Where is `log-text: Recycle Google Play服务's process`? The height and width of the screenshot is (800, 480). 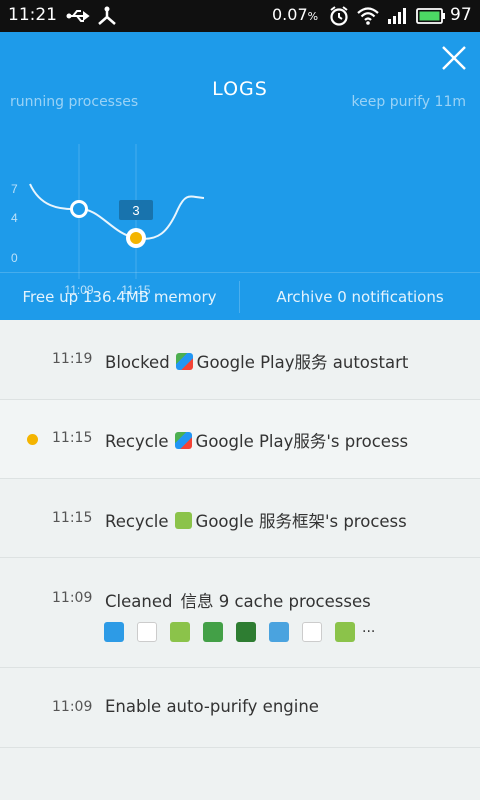
log-text: Recycle Google Play服务's process is located at coordinates (257, 441).